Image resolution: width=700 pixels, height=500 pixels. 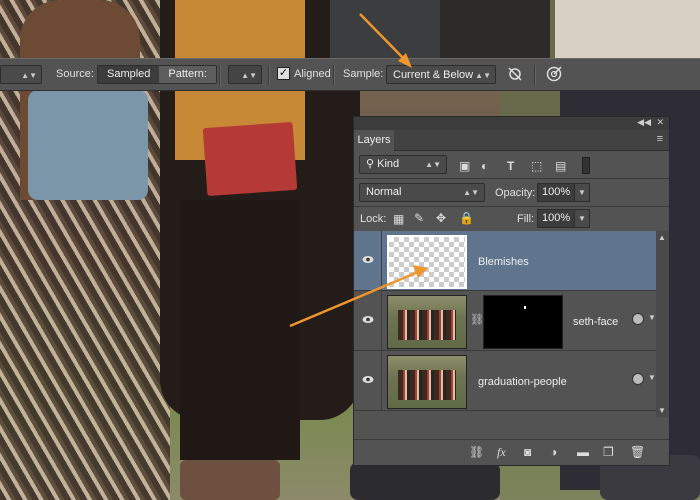 What do you see at coordinates (358, 296) in the screenshot?
I see `annotation-arrow-blemishes` at bounding box center [358, 296].